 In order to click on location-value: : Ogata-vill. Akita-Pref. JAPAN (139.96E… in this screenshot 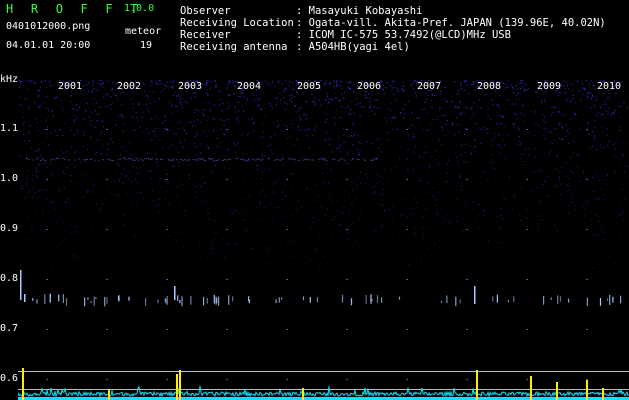, I will do `click(451, 23)`.